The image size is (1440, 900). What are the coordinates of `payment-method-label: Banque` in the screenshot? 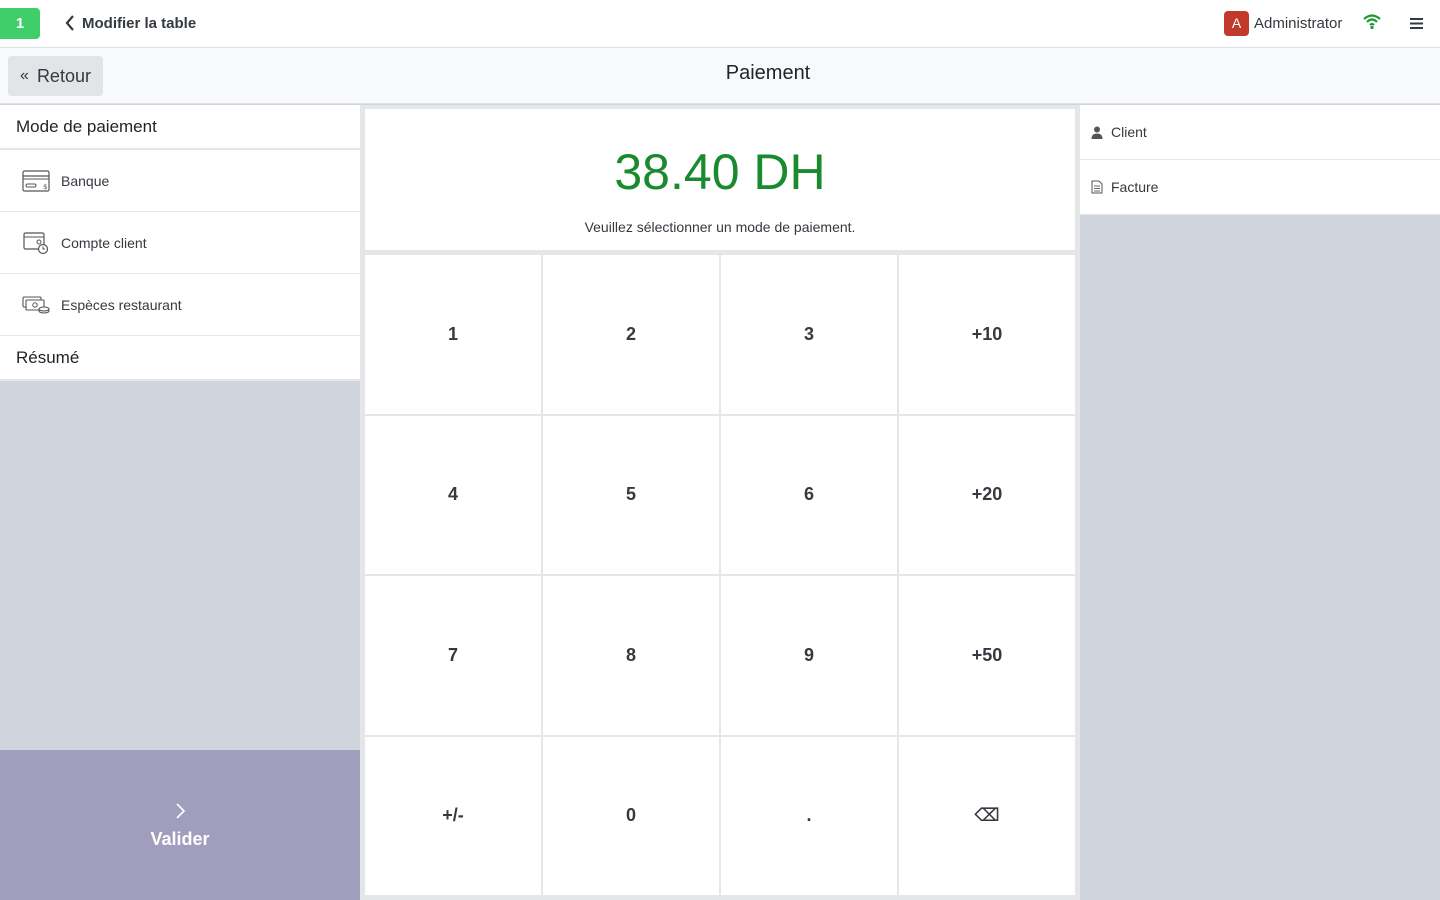 It's located at (85, 180).